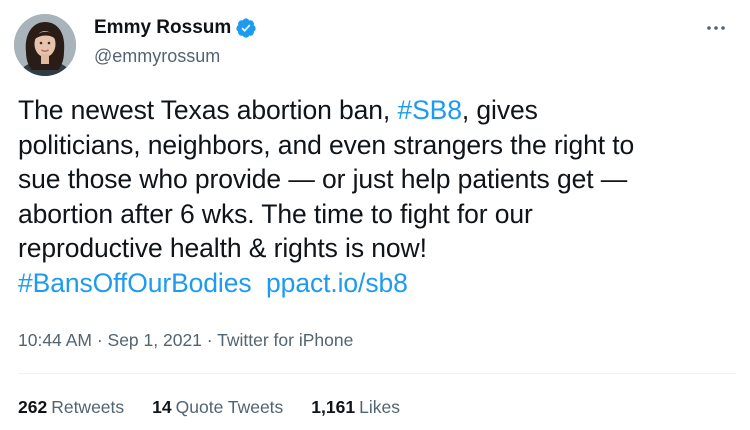 This screenshot has height=430, width=750. I want to click on verified-badge-icon, so click(246, 28).